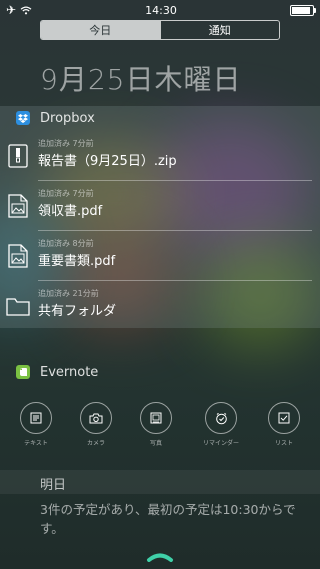 The height and width of the screenshot is (569, 320). What do you see at coordinates (160, 206) in the screenshot?
I see `file-row: 追加済み 7分前 領収書.pdf` at bounding box center [160, 206].